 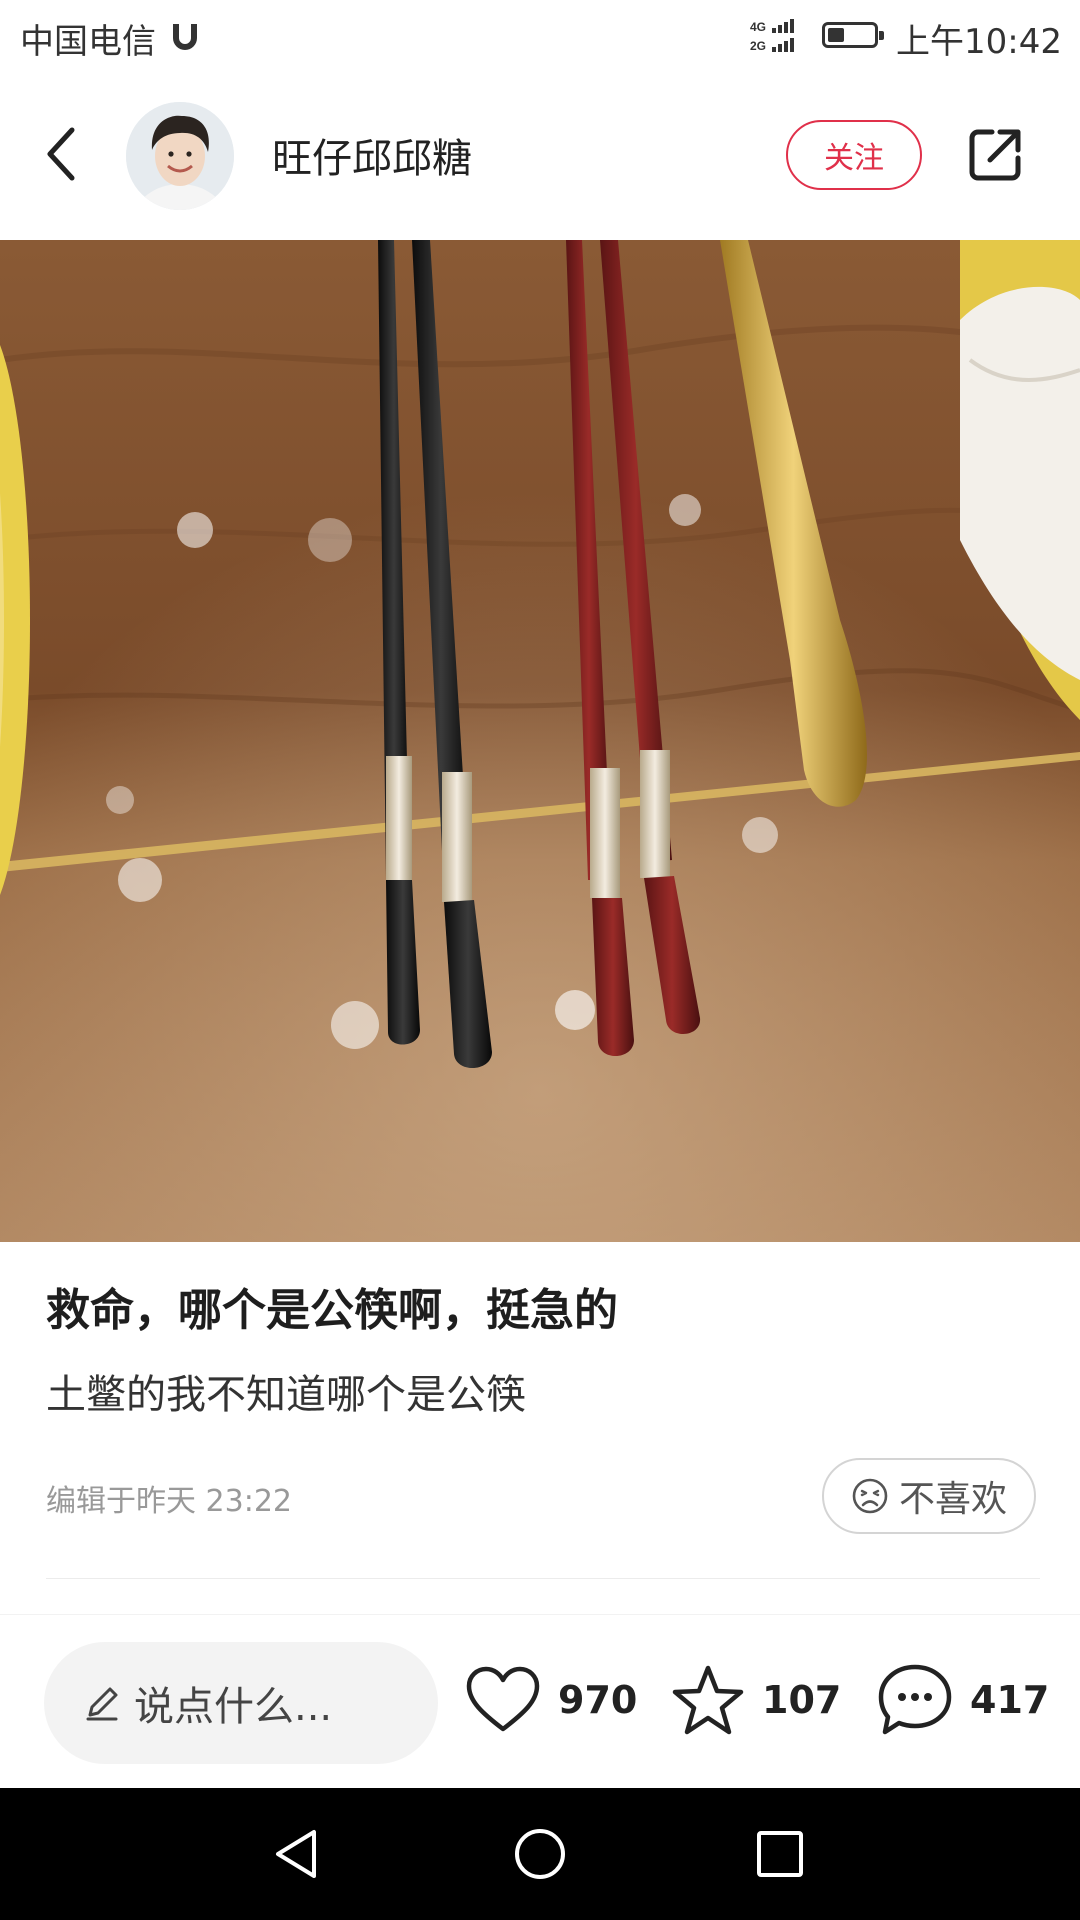 What do you see at coordinates (758, 27) in the screenshot?
I see `svg-text: 4G` at bounding box center [758, 27].